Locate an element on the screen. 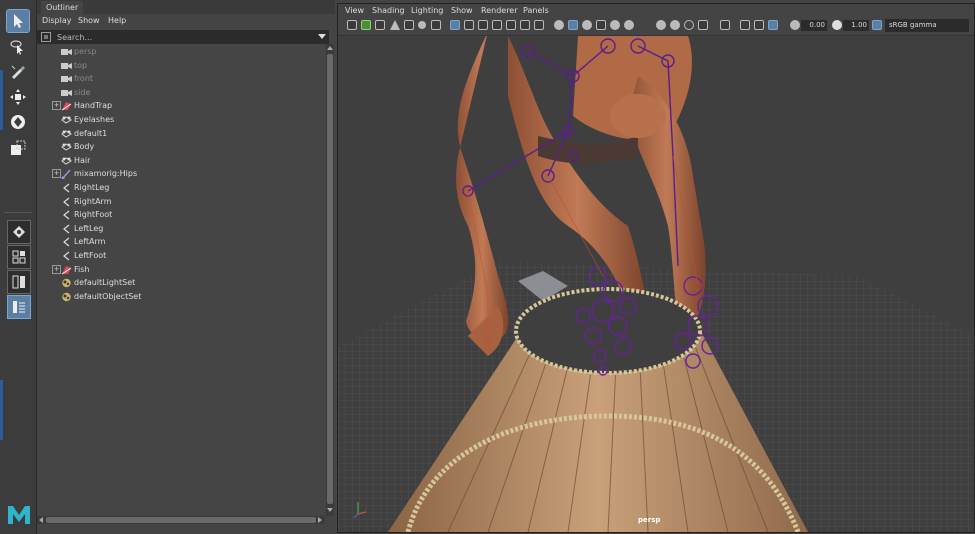 Image resolution: width=975 pixels, height=534 pixels. gate-mask-icon is located at coordinates (497, 25).